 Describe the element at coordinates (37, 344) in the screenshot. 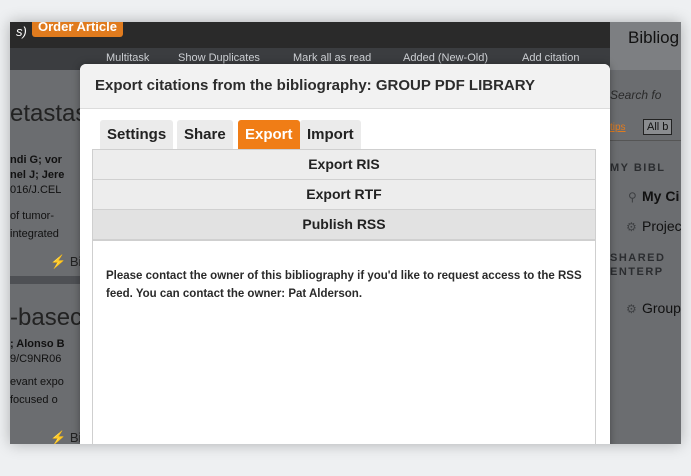

I see `citation-authors-2a: ; Alonso B` at that location.